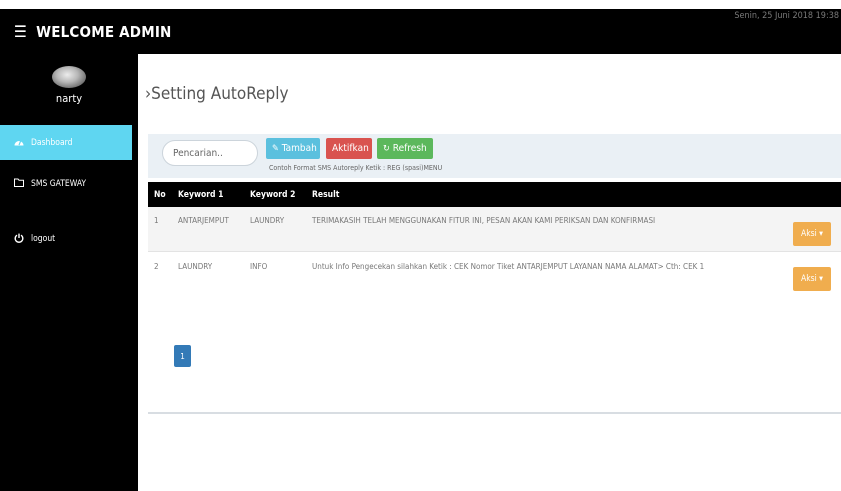 The height and width of the screenshot is (491, 841). I want to click on cell-no: 2, so click(156, 266).